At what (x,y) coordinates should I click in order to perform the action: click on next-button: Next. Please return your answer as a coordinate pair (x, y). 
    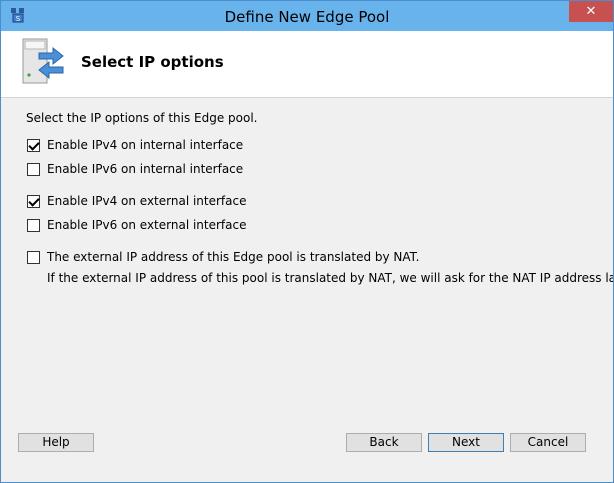
    Looking at the image, I should click on (466, 442).